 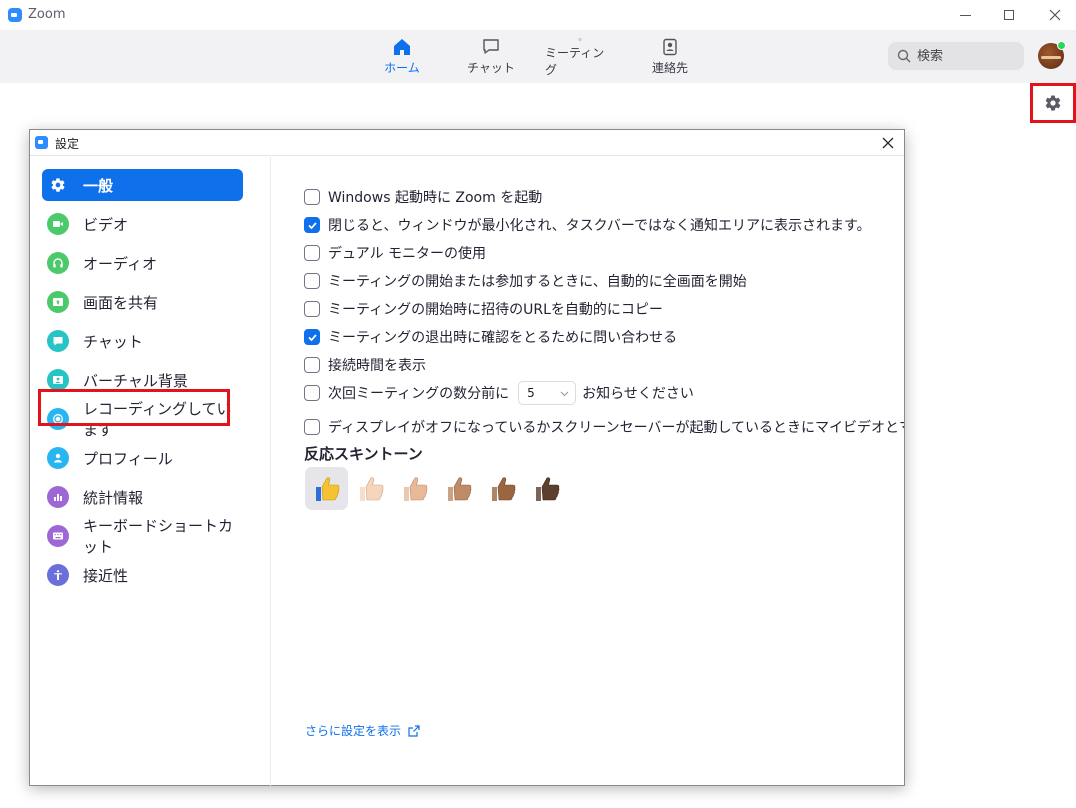 I want to click on sidebar-item-general: 一般, so click(x=142, y=185).